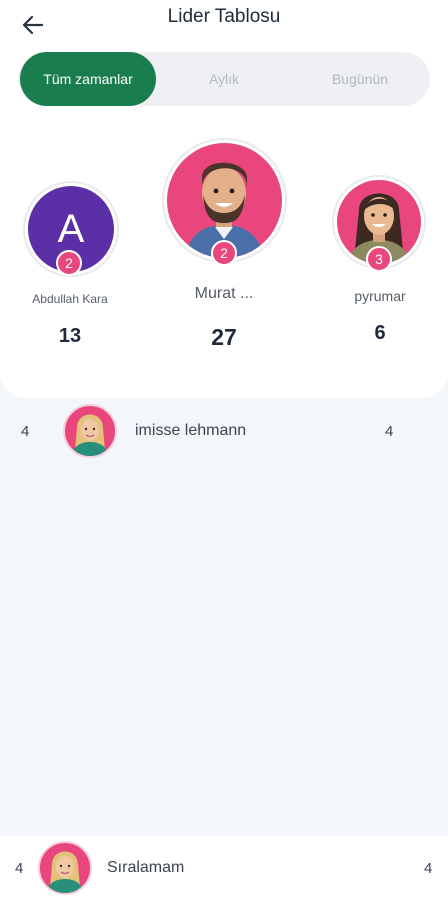  Describe the element at coordinates (88, 79) in the screenshot. I see `tab-all-time: Tüm zamanlar` at that location.